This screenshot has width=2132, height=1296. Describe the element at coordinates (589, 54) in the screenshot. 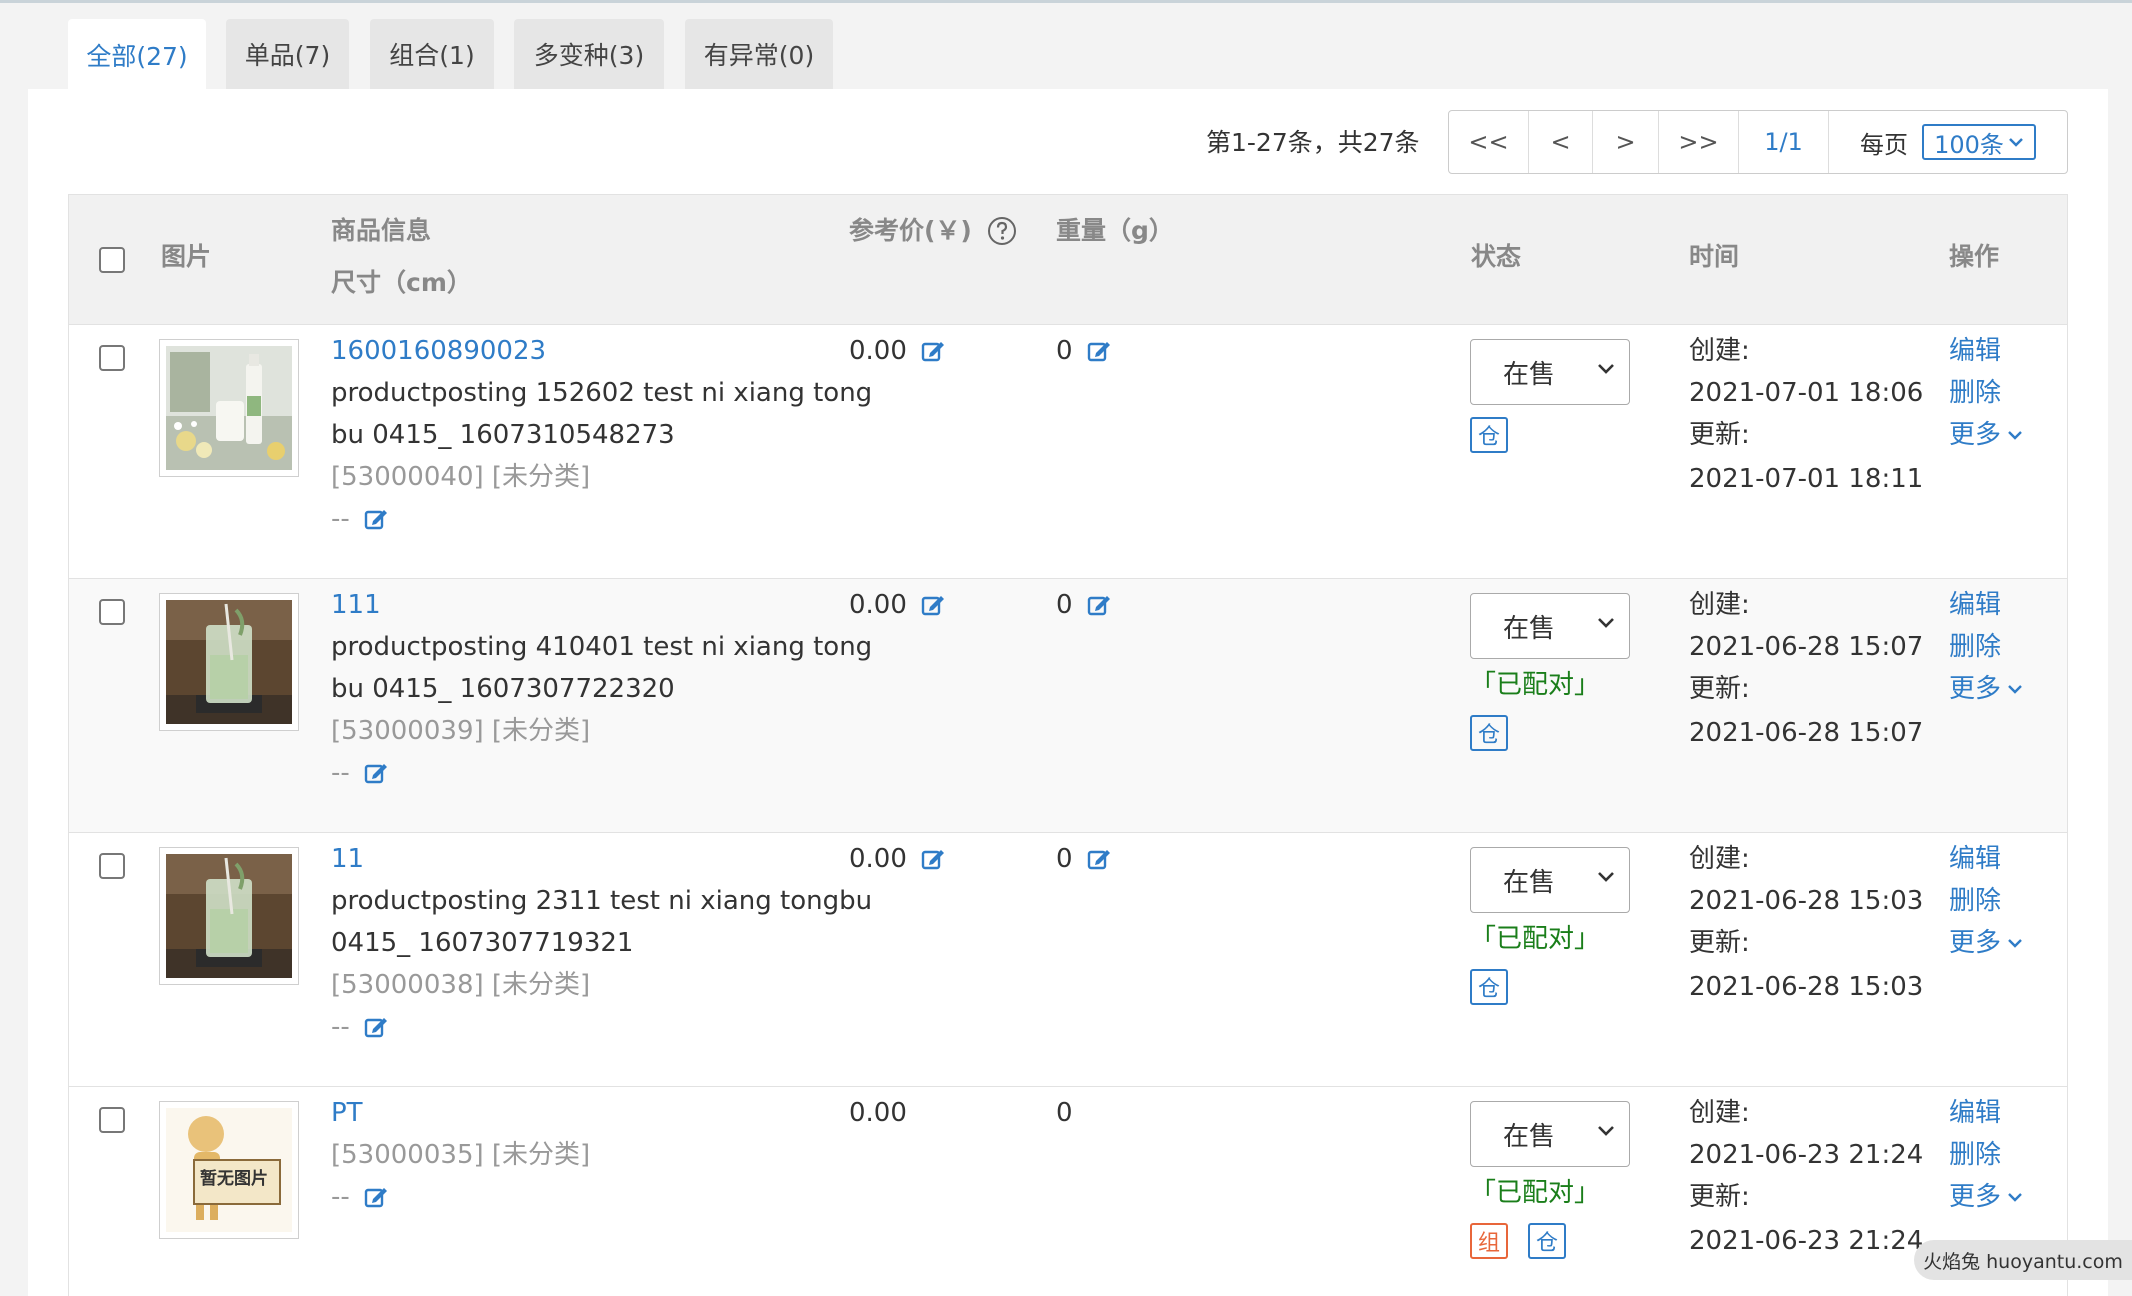

I see `tab-variants: 多变种(3)` at that location.